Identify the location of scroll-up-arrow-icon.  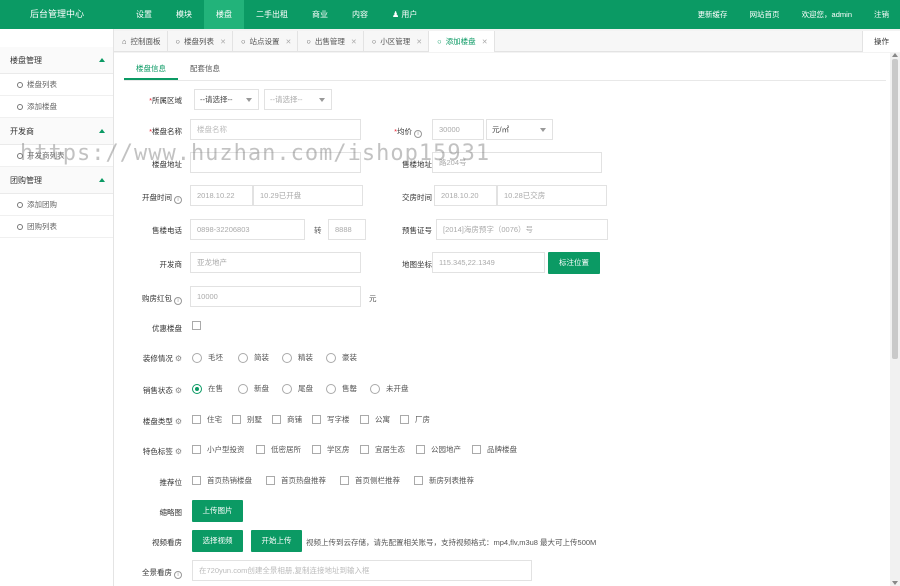
(895, 55).